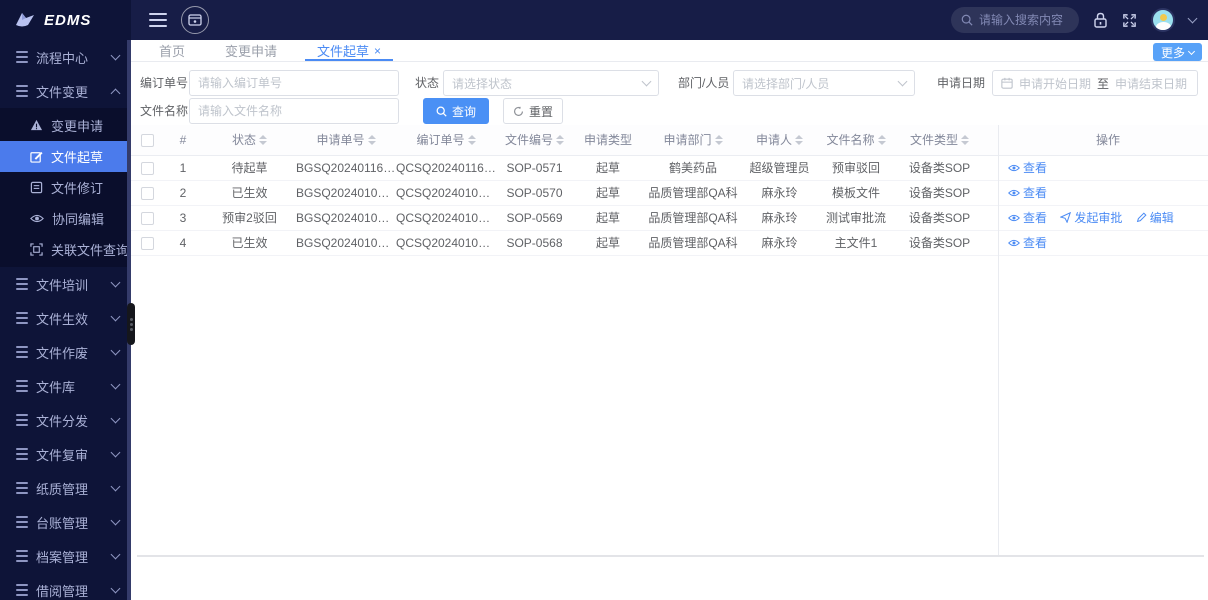  I want to click on col-apply-no: 申请单号, so click(346, 140).